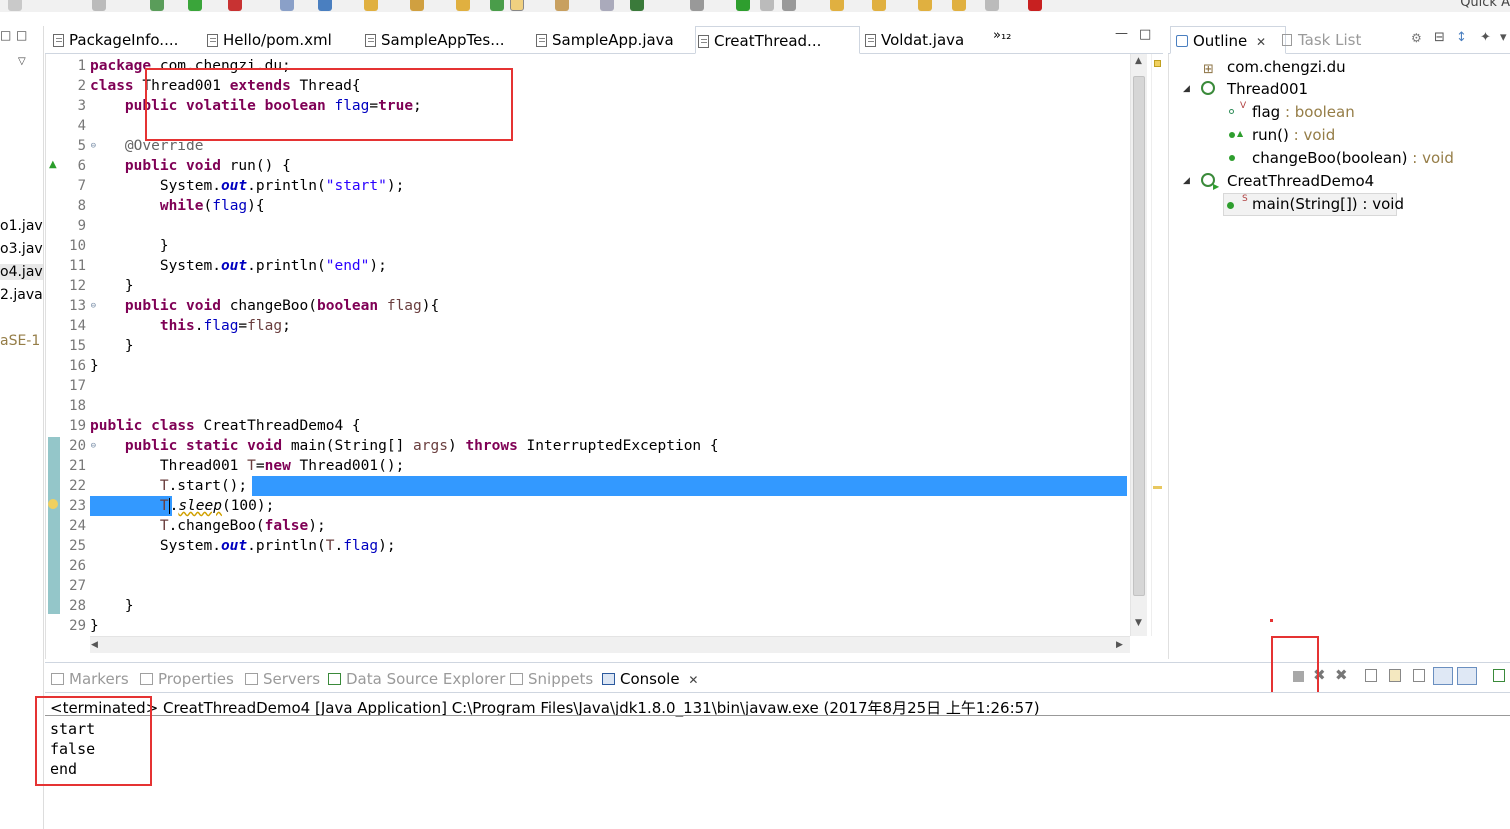  What do you see at coordinates (1419, 675) in the screenshot?
I see `word-wrap-icon` at bounding box center [1419, 675].